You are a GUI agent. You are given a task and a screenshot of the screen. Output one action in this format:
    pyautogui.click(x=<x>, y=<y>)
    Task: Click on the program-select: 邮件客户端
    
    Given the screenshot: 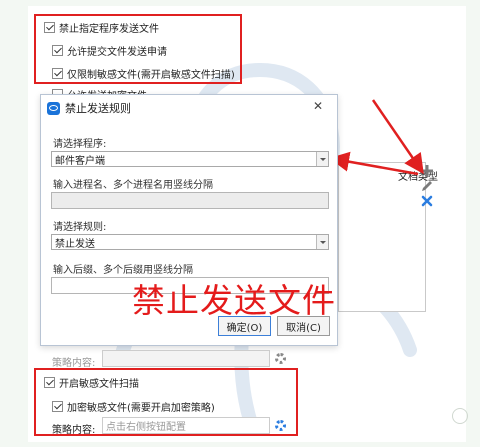 What is the action you would take?
    pyautogui.click(x=190, y=159)
    